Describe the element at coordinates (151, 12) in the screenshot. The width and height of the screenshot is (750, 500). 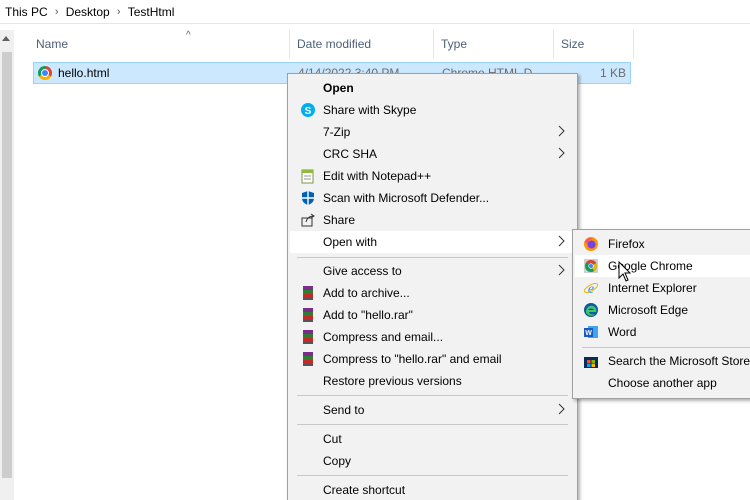
I see `breadcrumb-testhtml: TestHtml` at that location.